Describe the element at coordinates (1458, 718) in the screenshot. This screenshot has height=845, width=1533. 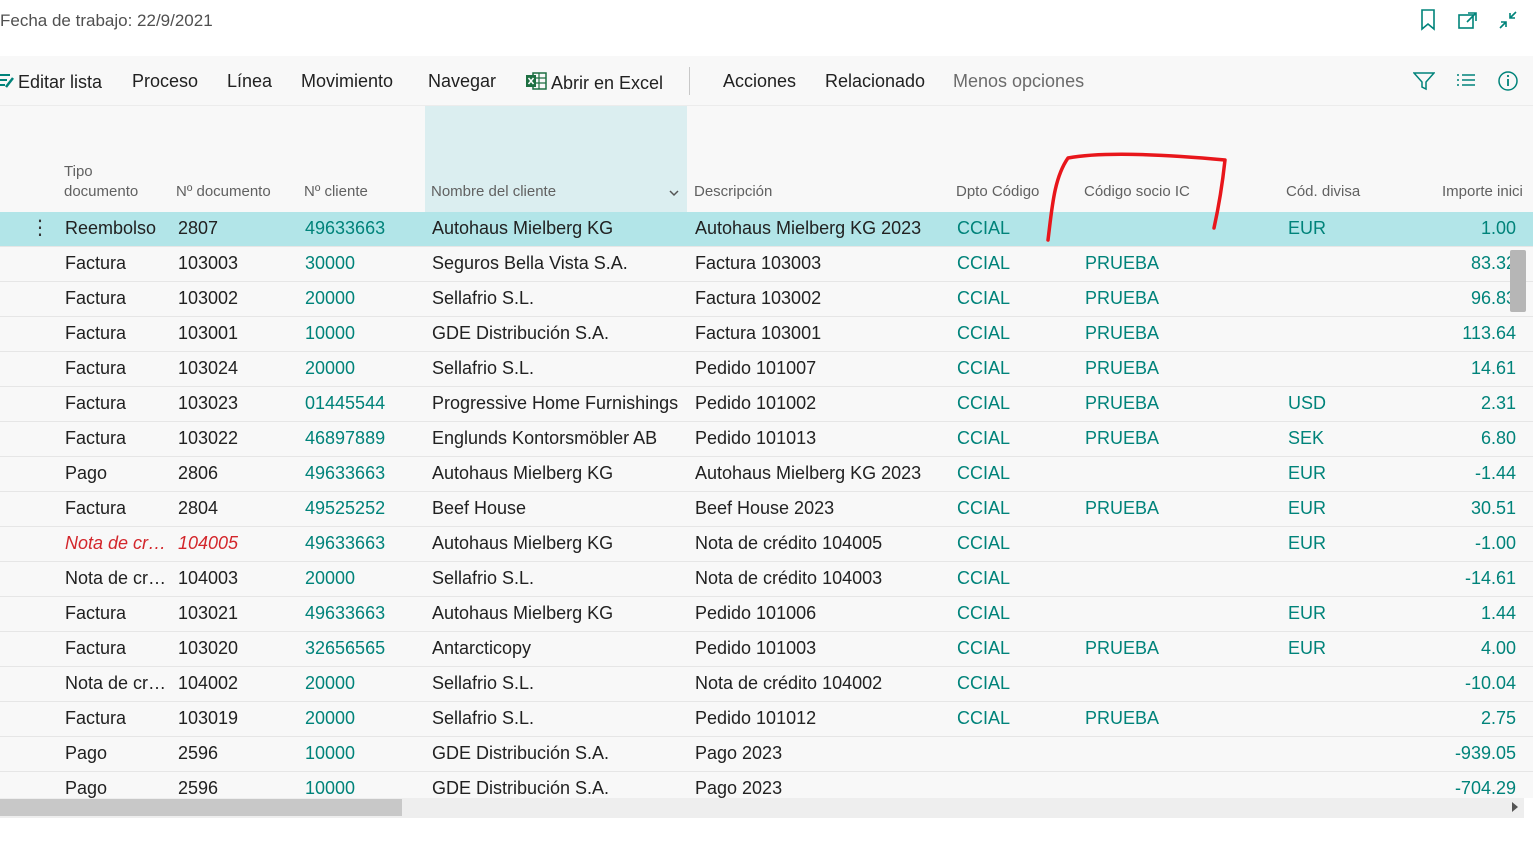
I see `cell-importe-inicial-link: 2.75` at that location.